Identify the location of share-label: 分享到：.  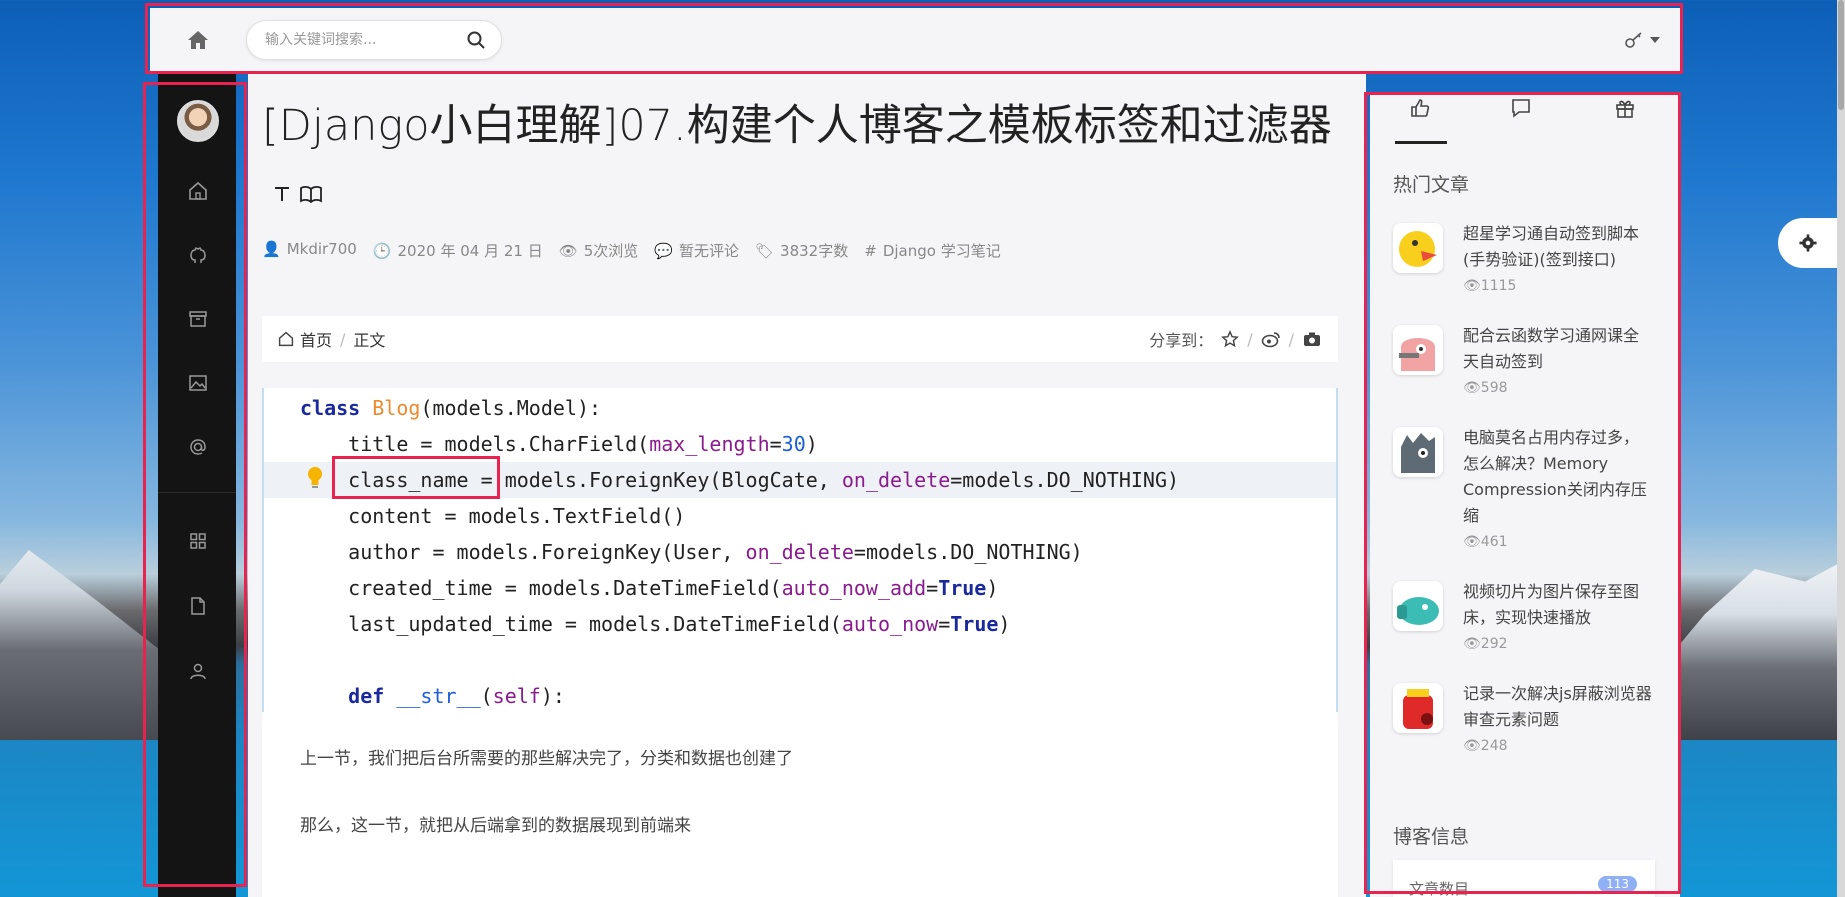
(1181, 340).